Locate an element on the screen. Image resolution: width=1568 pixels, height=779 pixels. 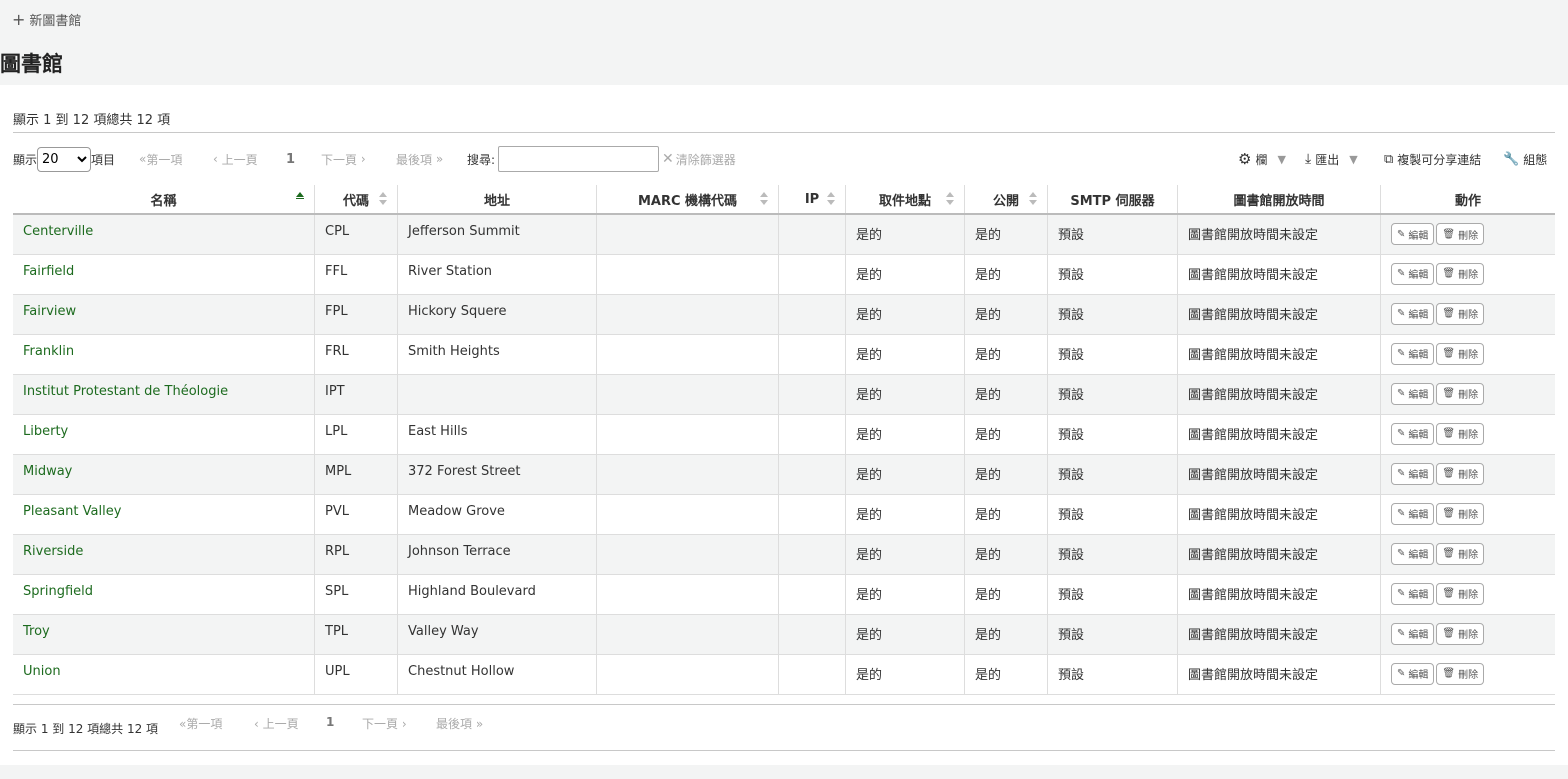
pager-current: 1 is located at coordinates (290, 159).